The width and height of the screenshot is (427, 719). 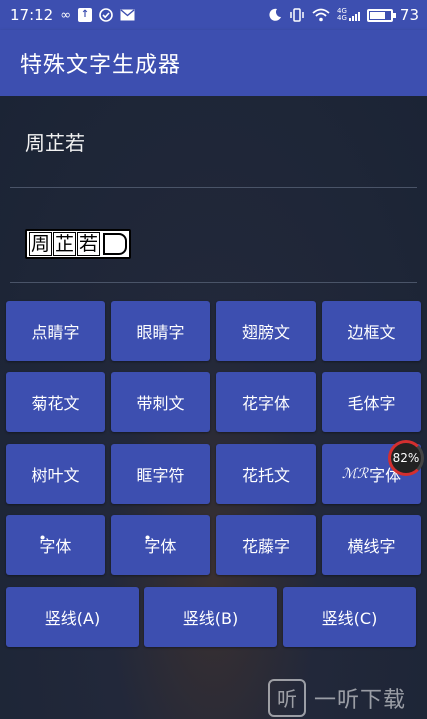 What do you see at coordinates (160, 545) in the screenshot?
I see `style-button-deco-font-2: ꔷ 字体` at bounding box center [160, 545].